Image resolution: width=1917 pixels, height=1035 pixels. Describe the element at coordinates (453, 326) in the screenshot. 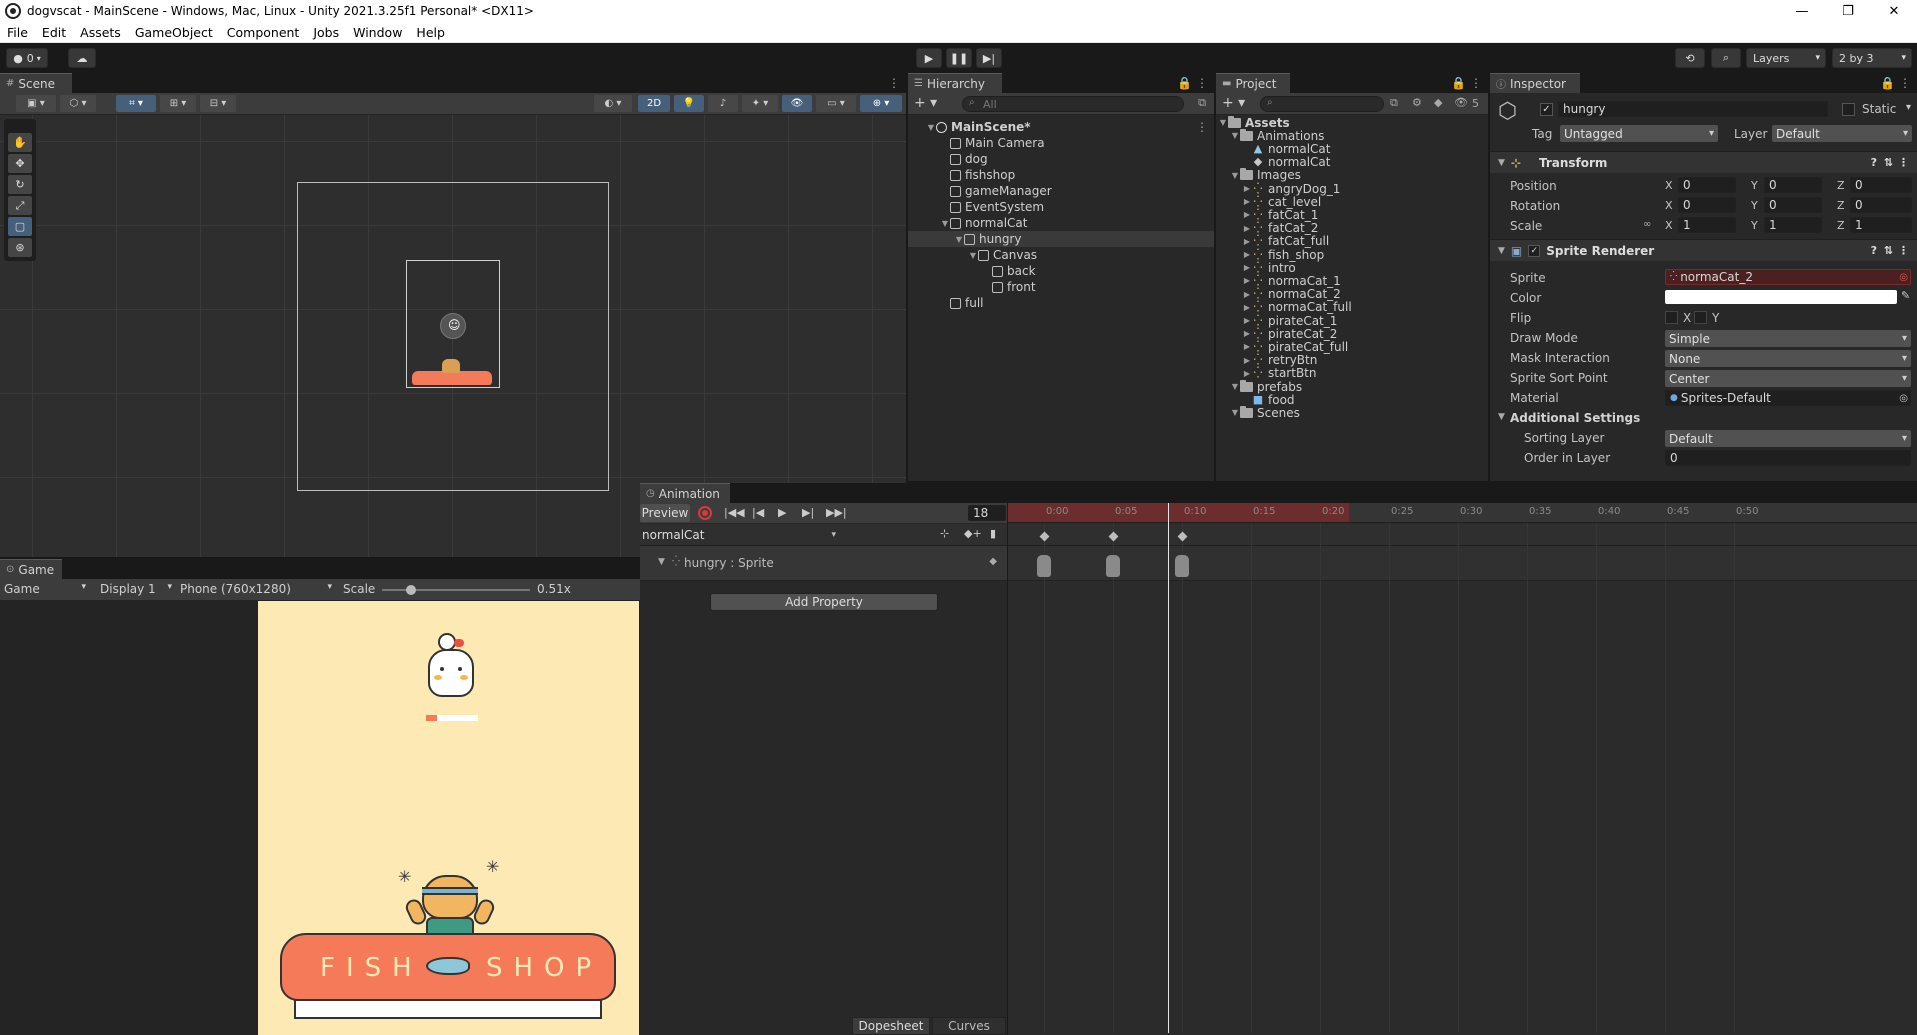

I see `selected-sprite-gizmo: ☺` at that location.